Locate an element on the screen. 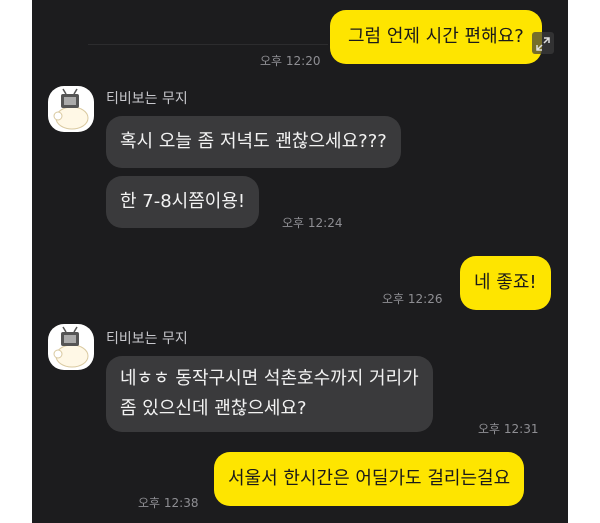 Image resolution: width=600 pixels, height=523 pixels. message-text: 그럼 언제 시간 편해요? is located at coordinates (436, 36).